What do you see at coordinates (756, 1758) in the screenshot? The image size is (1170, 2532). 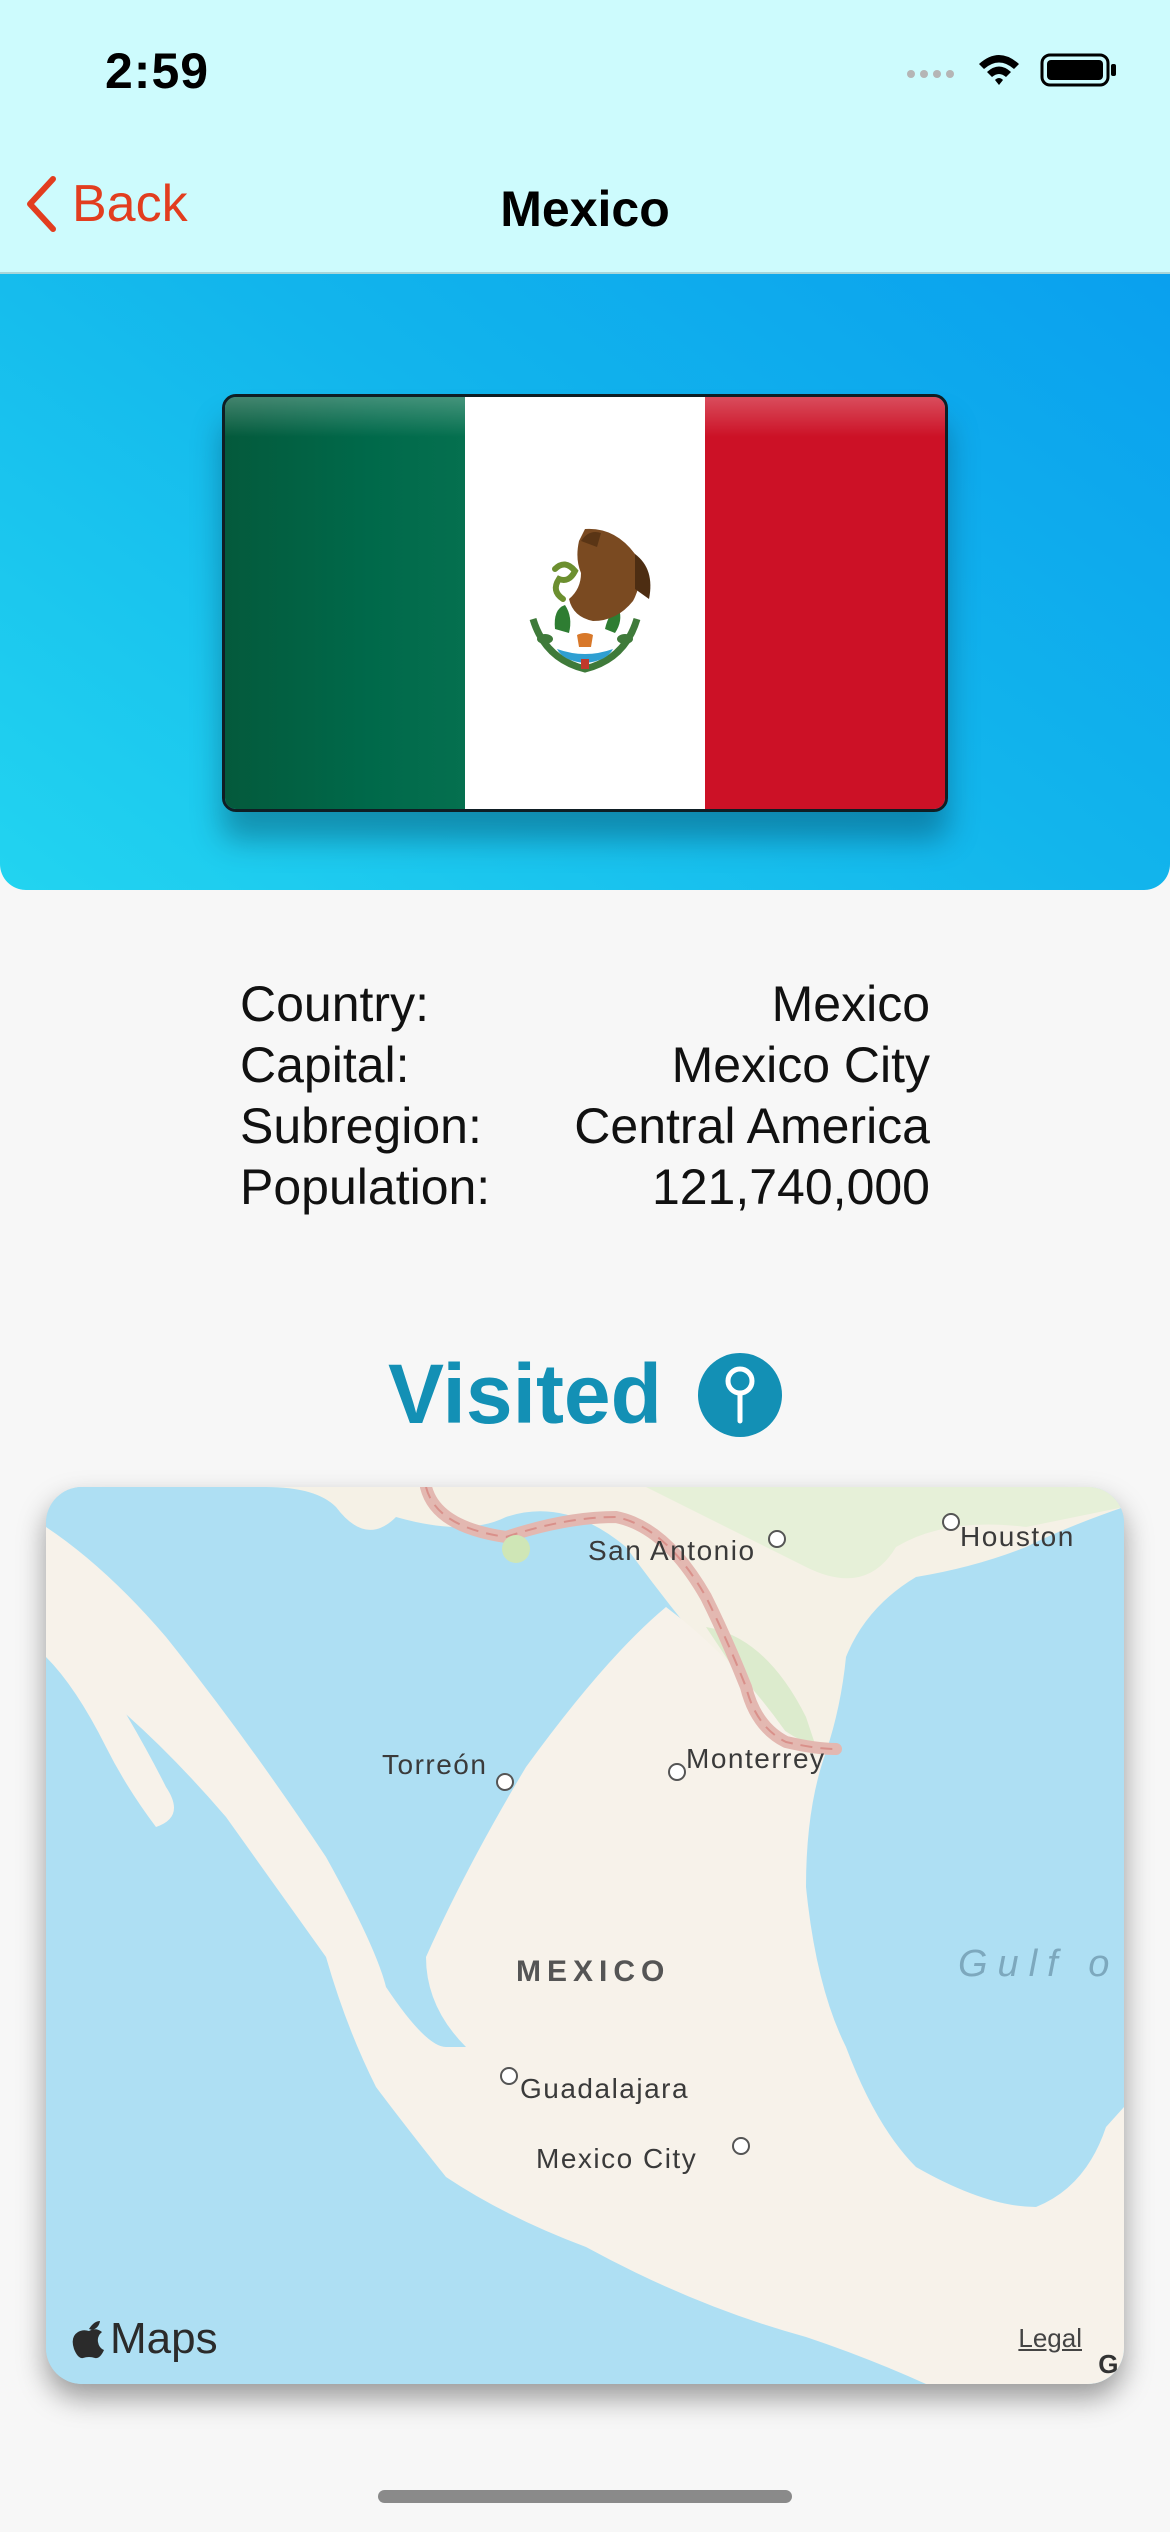 I see `map-city-label: Monterrey` at bounding box center [756, 1758].